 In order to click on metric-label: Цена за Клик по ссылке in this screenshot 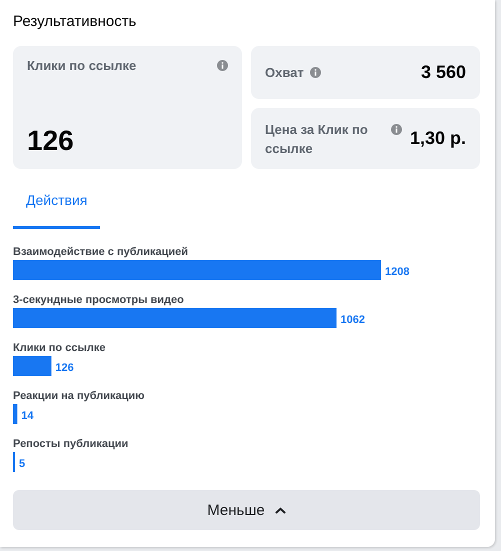, I will do `click(317, 139)`.